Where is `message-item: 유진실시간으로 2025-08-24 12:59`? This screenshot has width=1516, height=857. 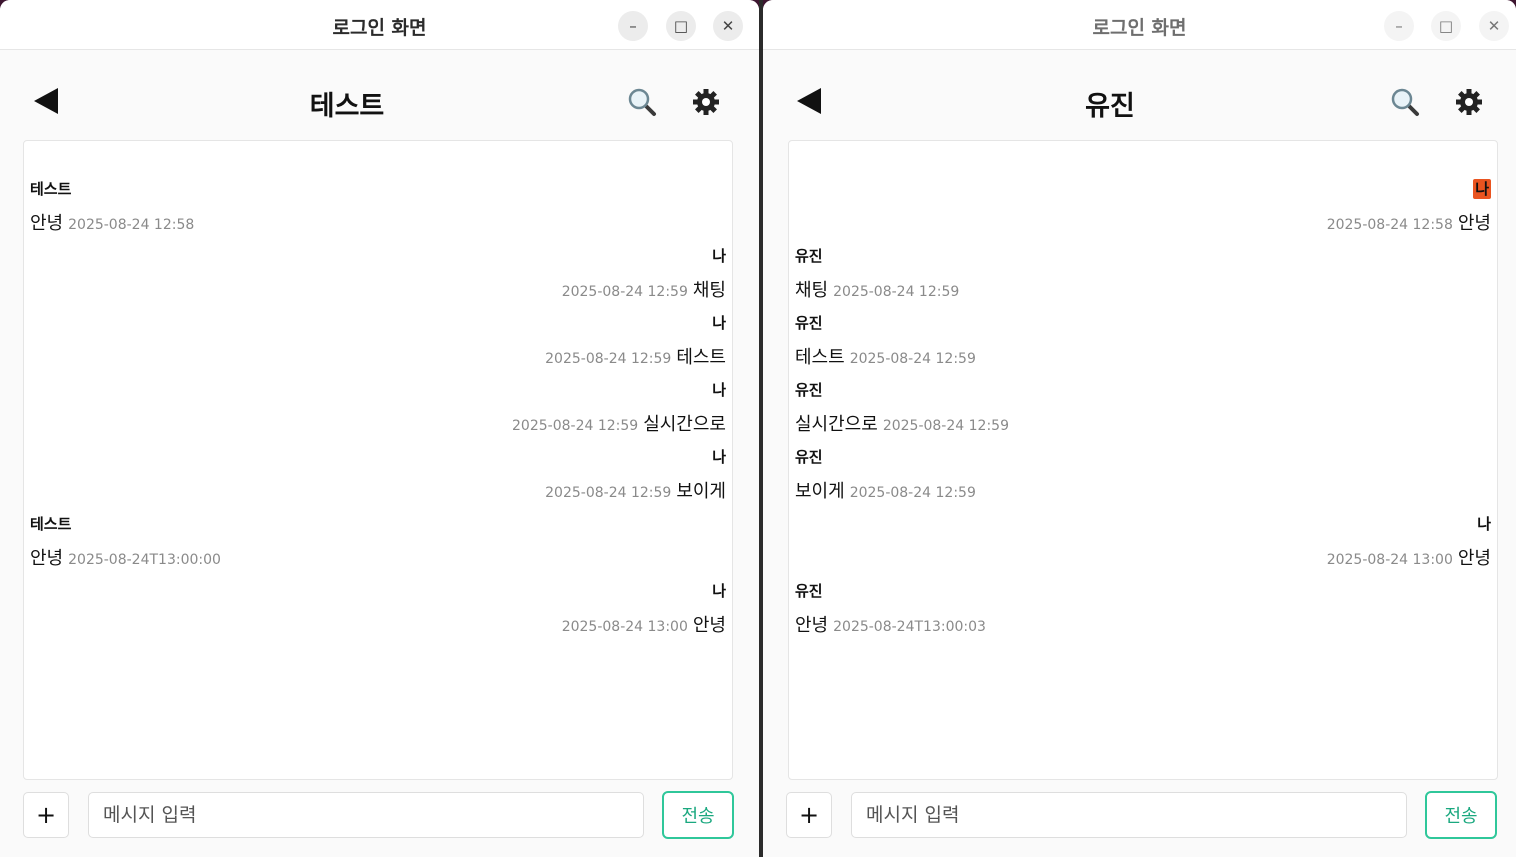
message-item: 유진실시간으로 2025-08-24 12:59 is located at coordinates (1143, 408).